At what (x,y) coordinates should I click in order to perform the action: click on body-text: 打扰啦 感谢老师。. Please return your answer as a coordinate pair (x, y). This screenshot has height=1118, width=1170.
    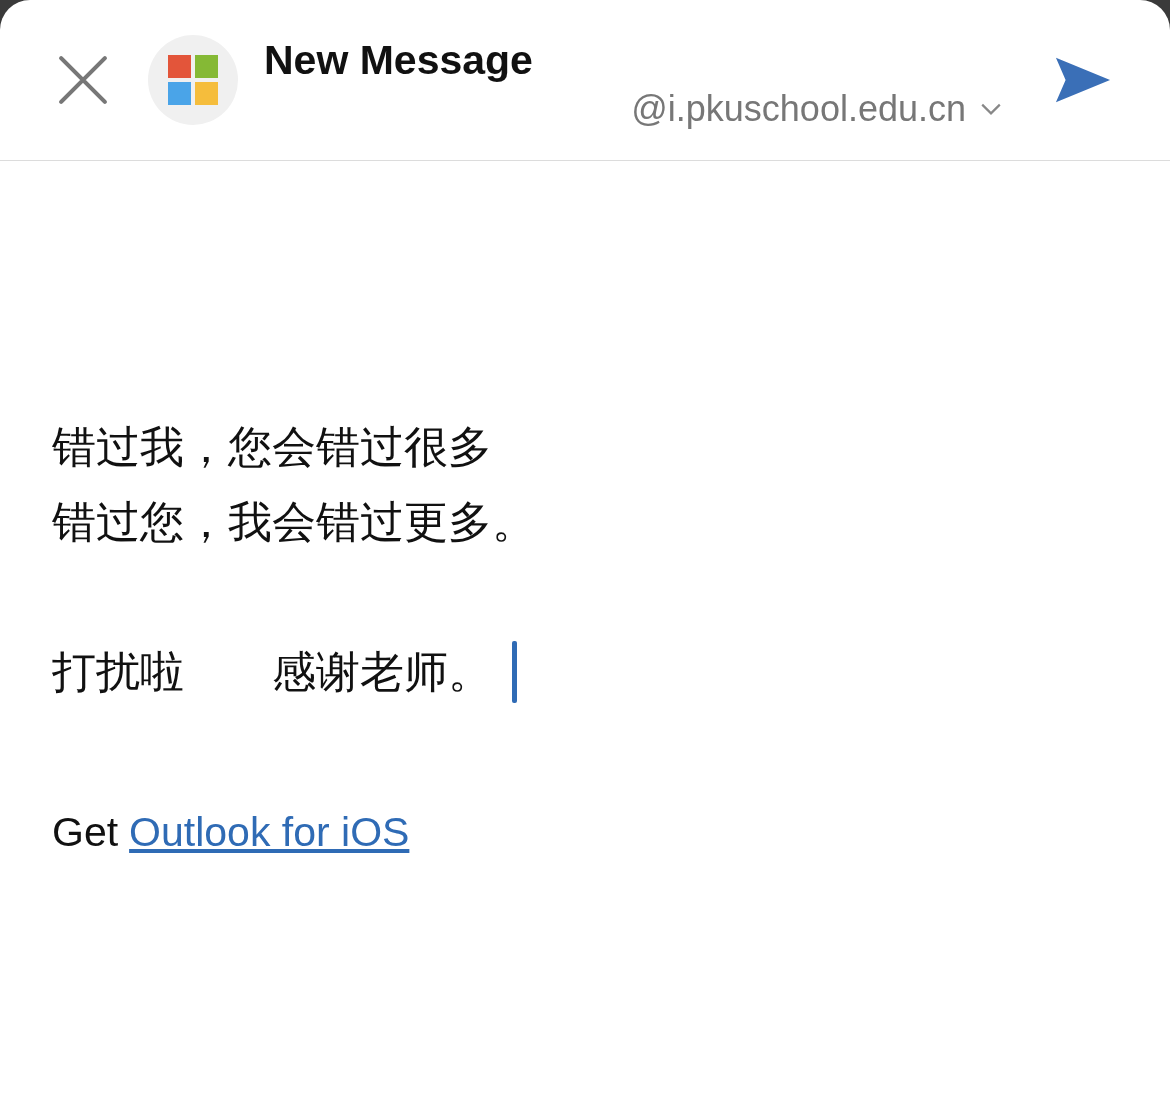
    Looking at the image, I should click on (272, 672).